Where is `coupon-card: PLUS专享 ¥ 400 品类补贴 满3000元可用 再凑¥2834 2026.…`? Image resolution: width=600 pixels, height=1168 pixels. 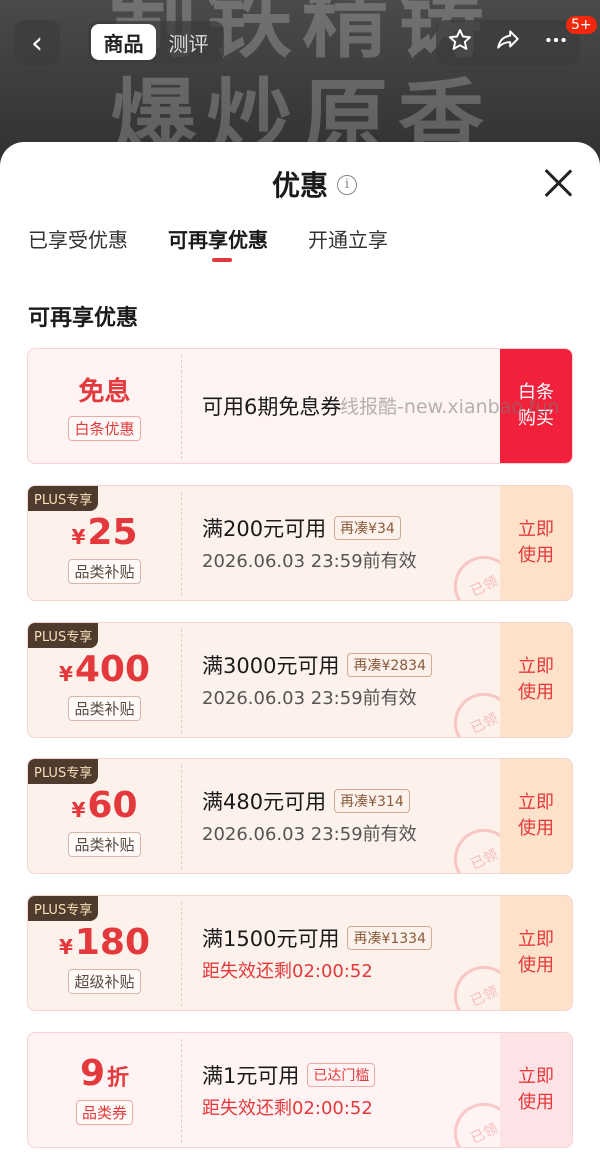
coupon-card: PLUS专享 ¥ 400 品类补贴 满3000元可用 再凑¥2834 2026.… is located at coordinates (300, 680).